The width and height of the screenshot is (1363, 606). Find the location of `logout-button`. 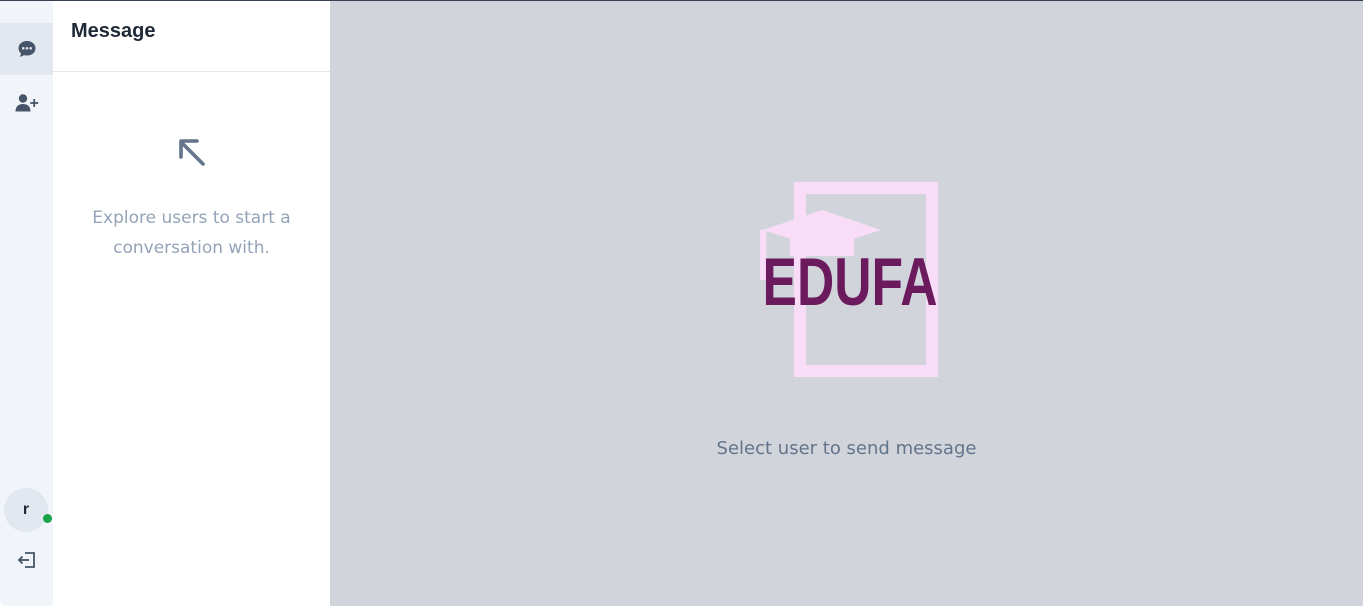

logout-button is located at coordinates (26, 560).